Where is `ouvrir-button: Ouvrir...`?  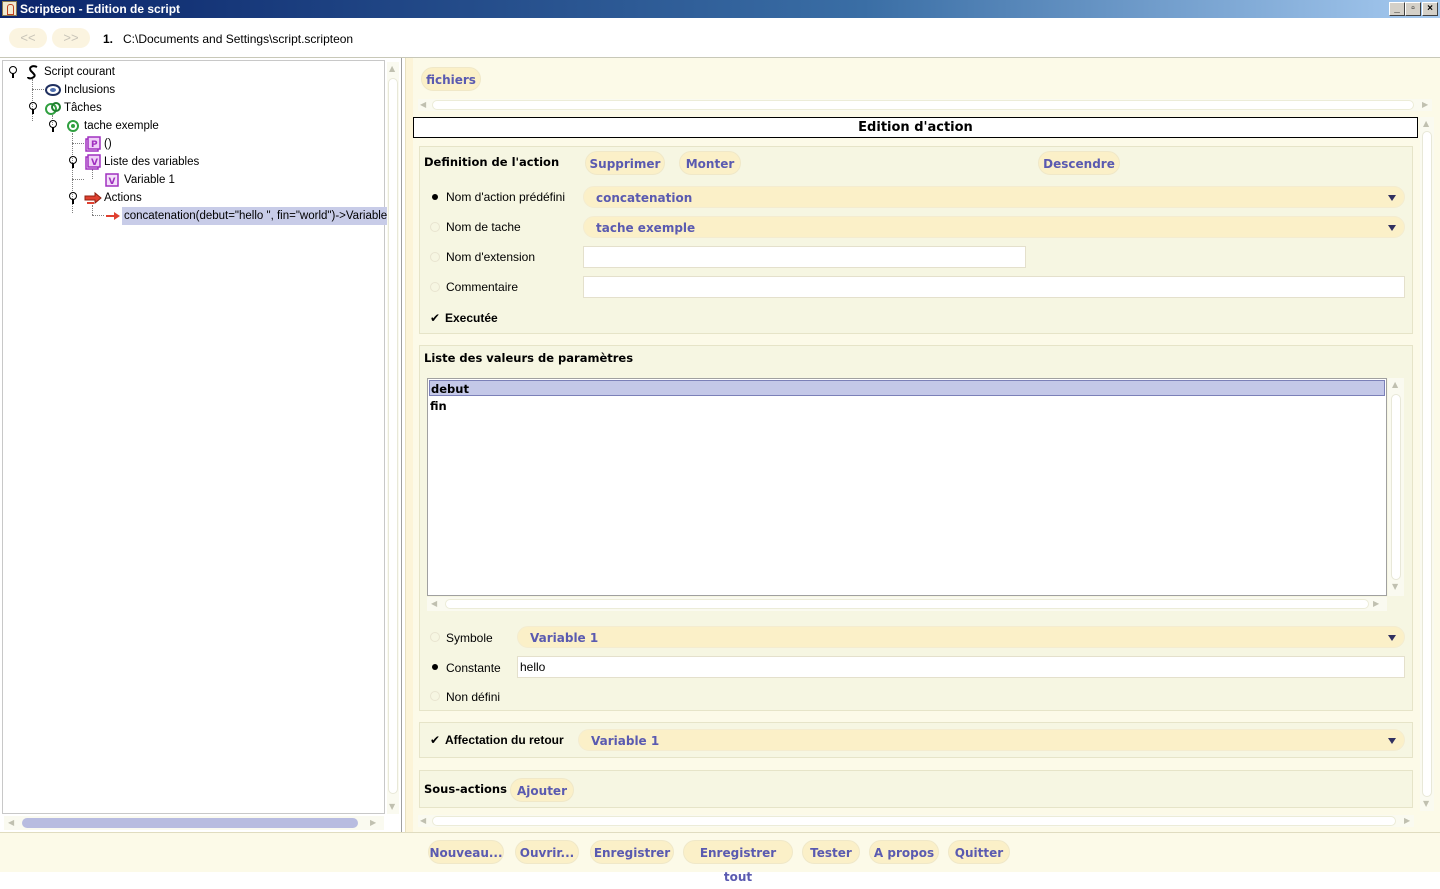
ouvrir-button: Ouvrir... is located at coordinates (547, 852).